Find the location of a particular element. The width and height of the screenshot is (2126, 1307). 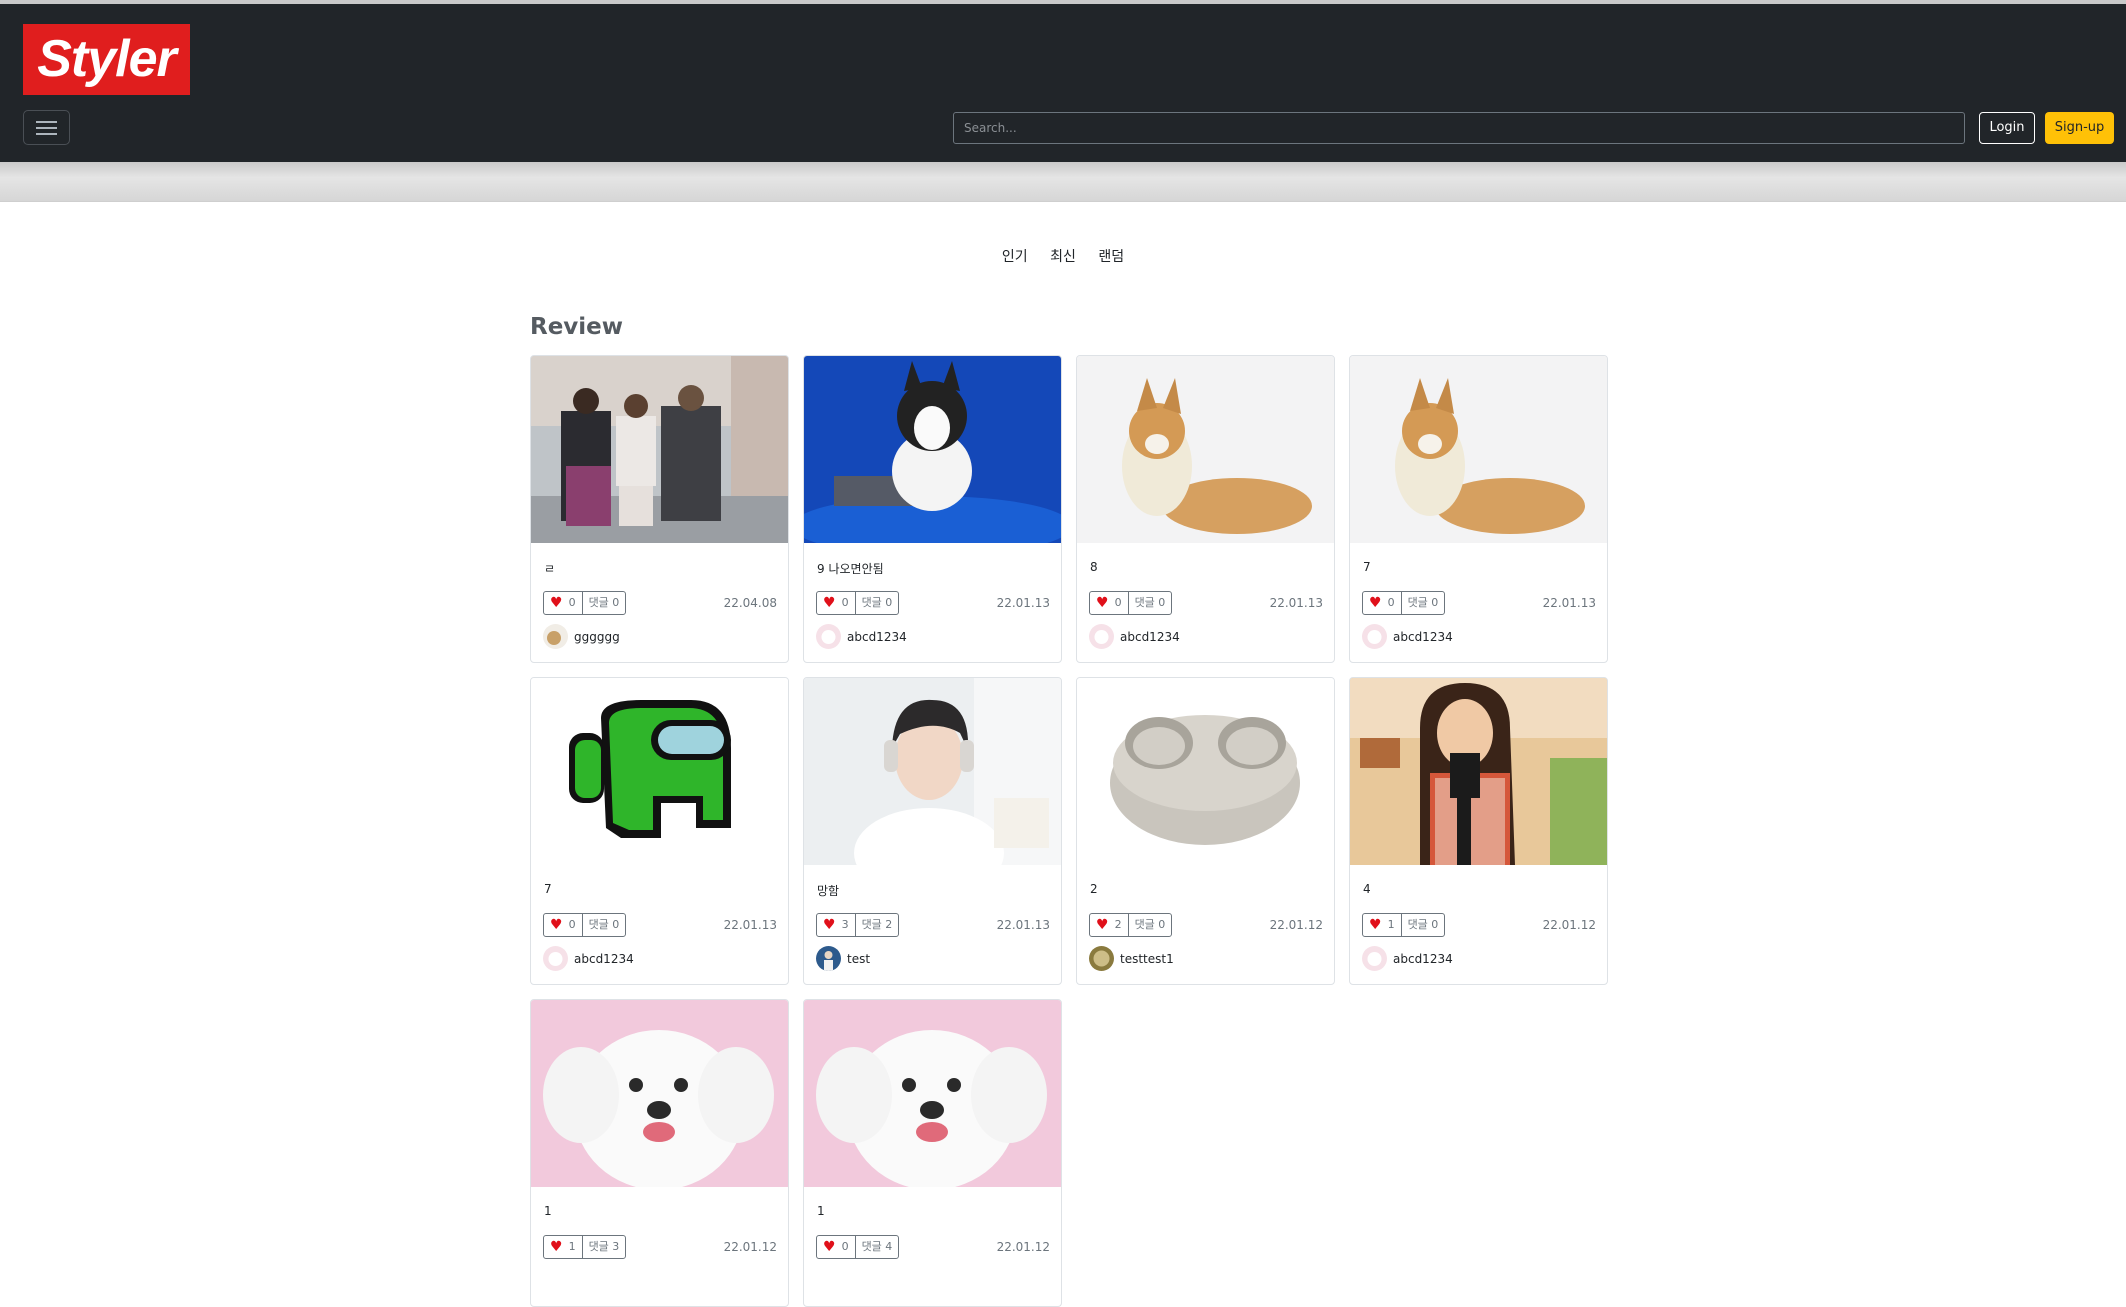

card-title: 2 is located at coordinates (1094, 889).